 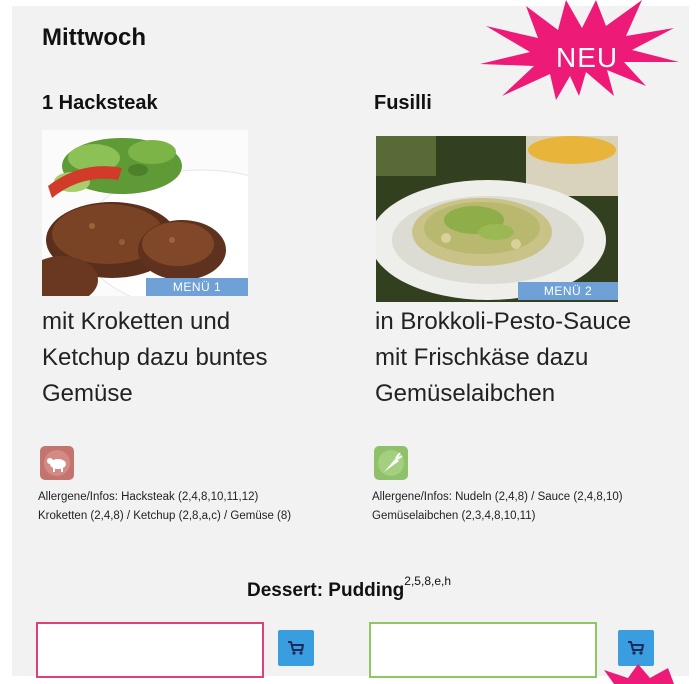 I want to click on menu2-photo: MENÜ 2, so click(x=497, y=219).